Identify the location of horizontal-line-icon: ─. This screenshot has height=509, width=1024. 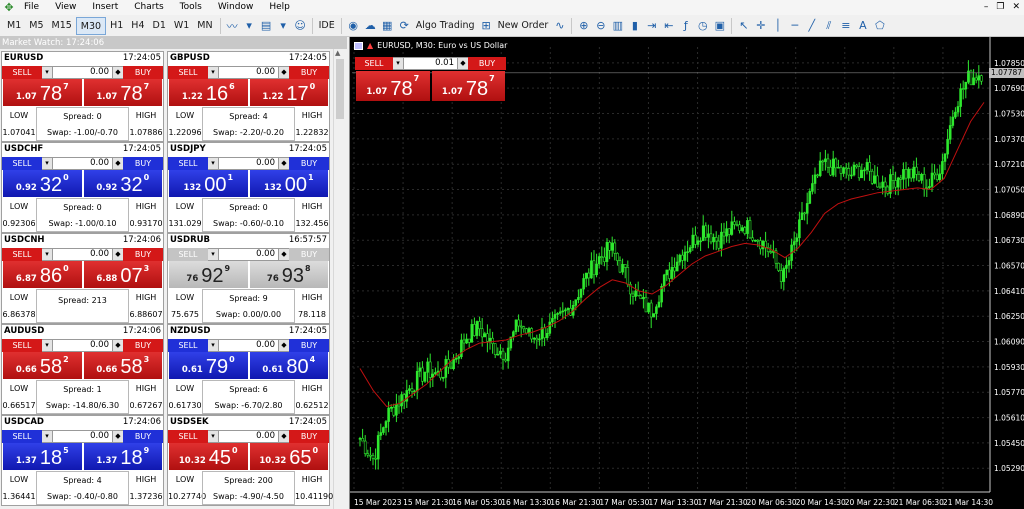
(794, 25).